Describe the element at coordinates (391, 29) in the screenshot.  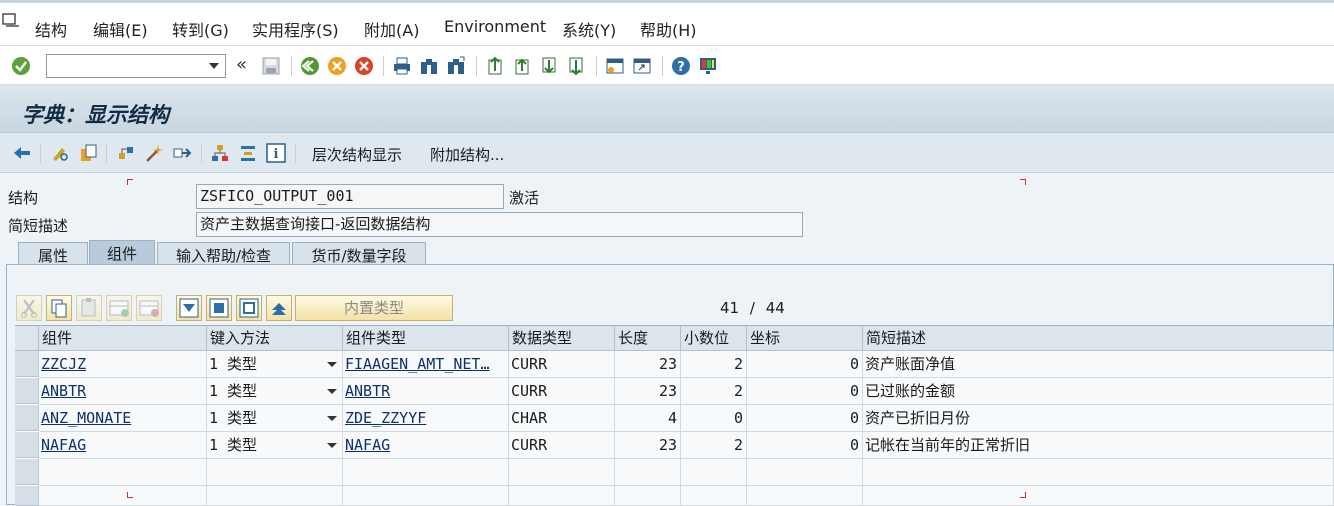
I see `menu-extras: 附加(A)` at that location.